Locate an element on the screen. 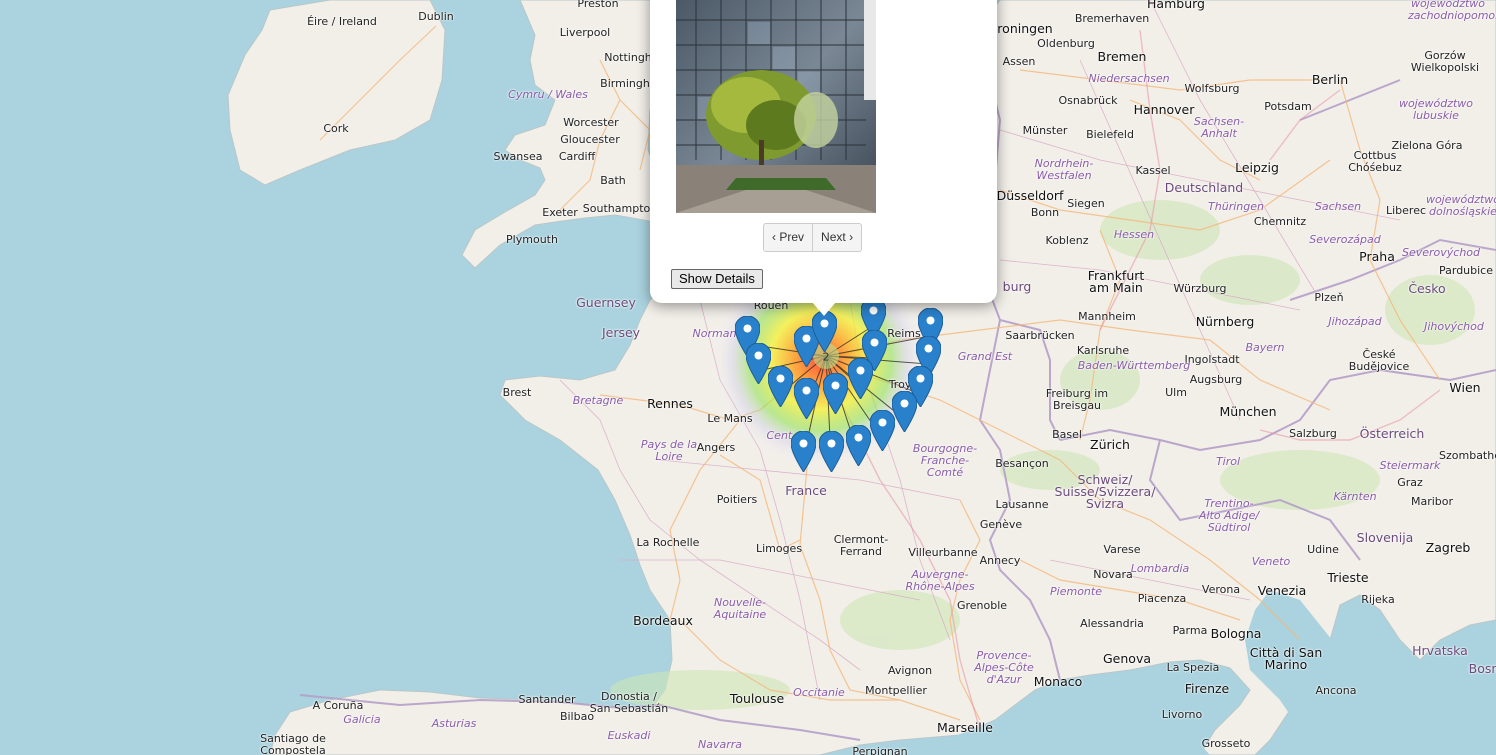 The image size is (1496, 755). map-label-siegen: Siegen is located at coordinates (1086, 203).